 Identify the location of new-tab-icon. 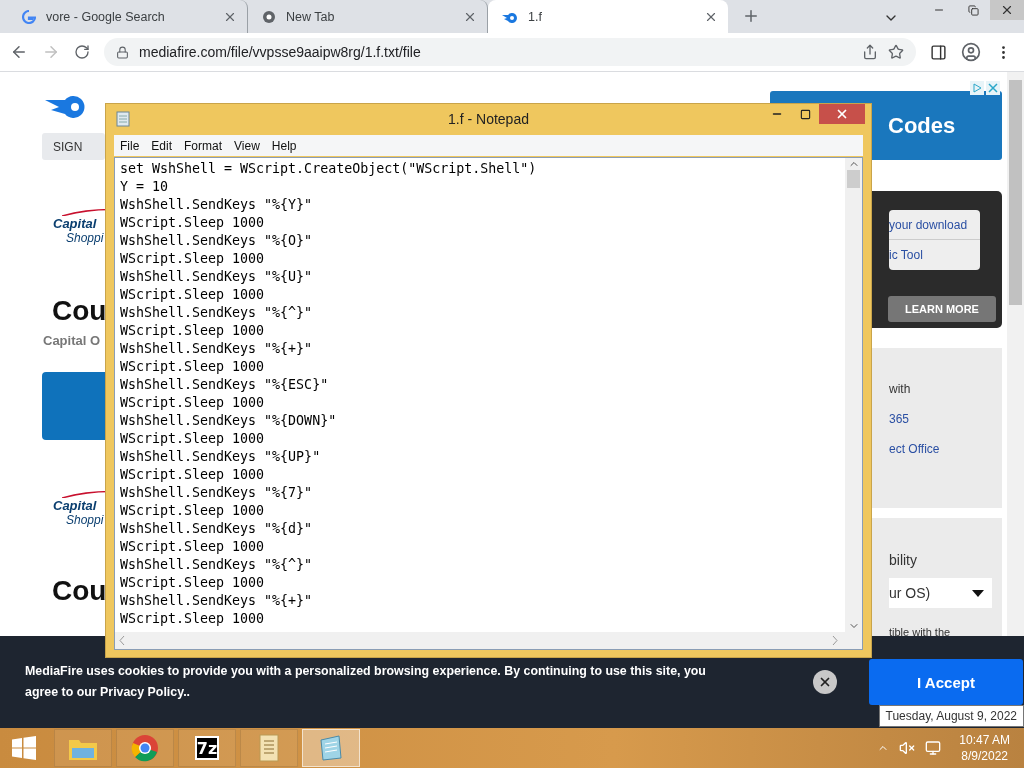
(751, 16).